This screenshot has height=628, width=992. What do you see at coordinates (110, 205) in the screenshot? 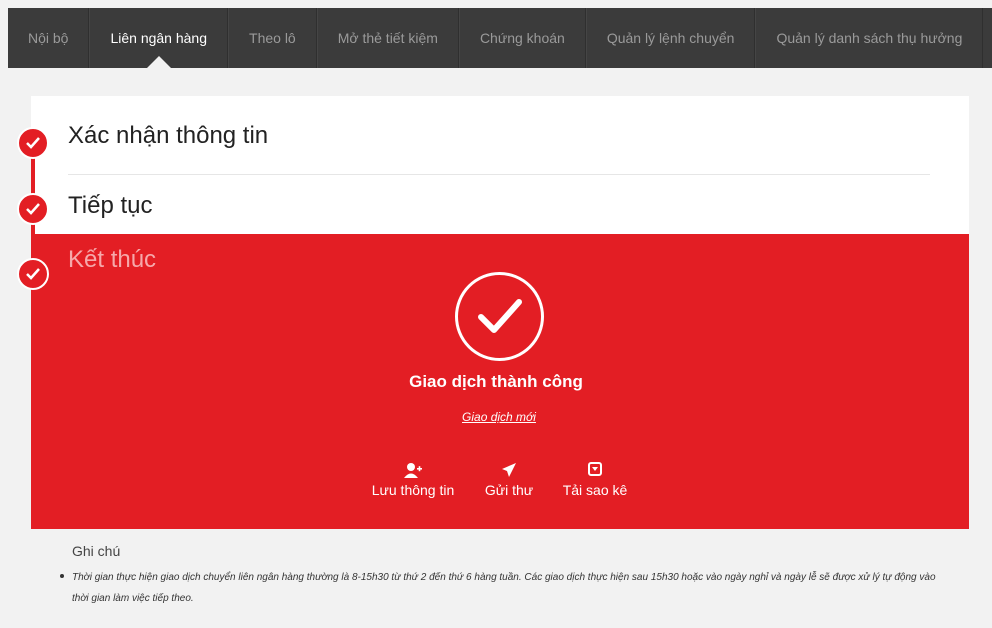
I see `step-continue-title: Tiếp tục` at bounding box center [110, 205].